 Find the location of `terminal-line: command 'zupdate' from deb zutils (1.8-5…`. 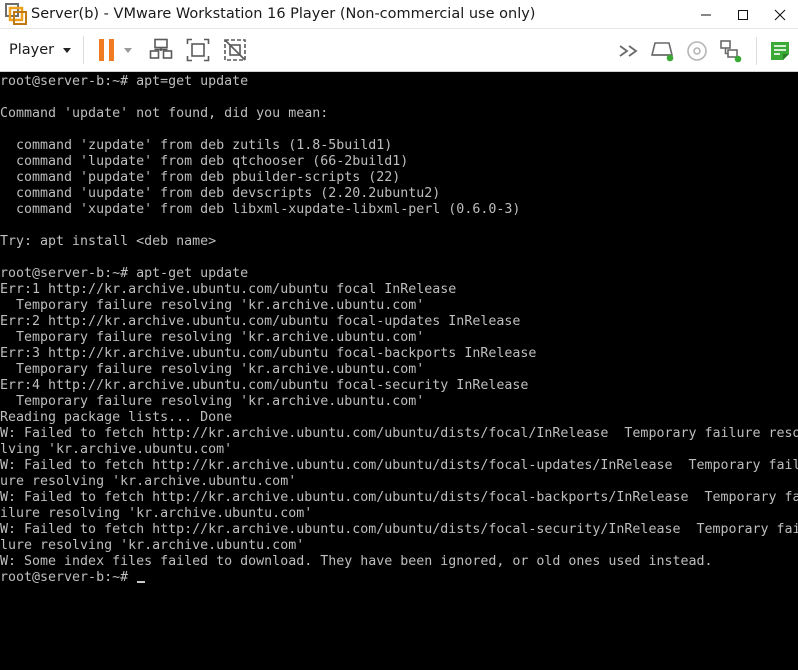

terminal-line: command 'zupdate' from deb zutils (1.8-5… is located at coordinates (196, 145).